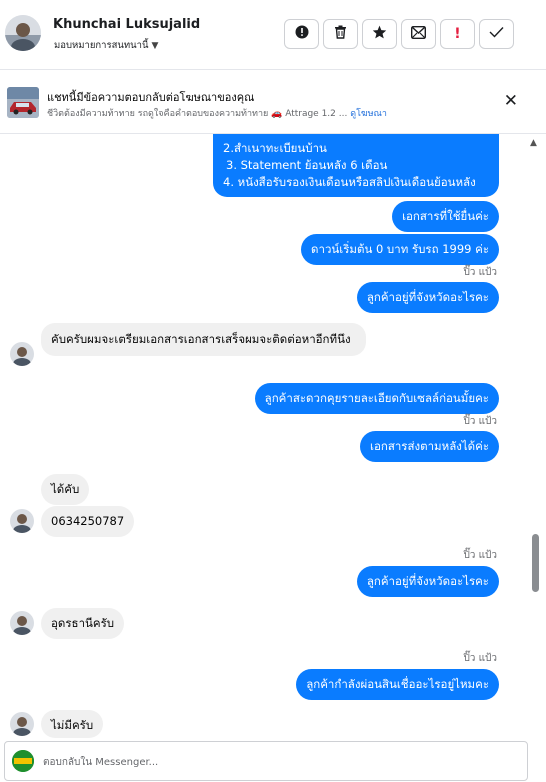 This screenshot has width=546, height=782. Describe the element at coordinates (535, 563) in the screenshot. I see `scrollbar-thumb` at that location.